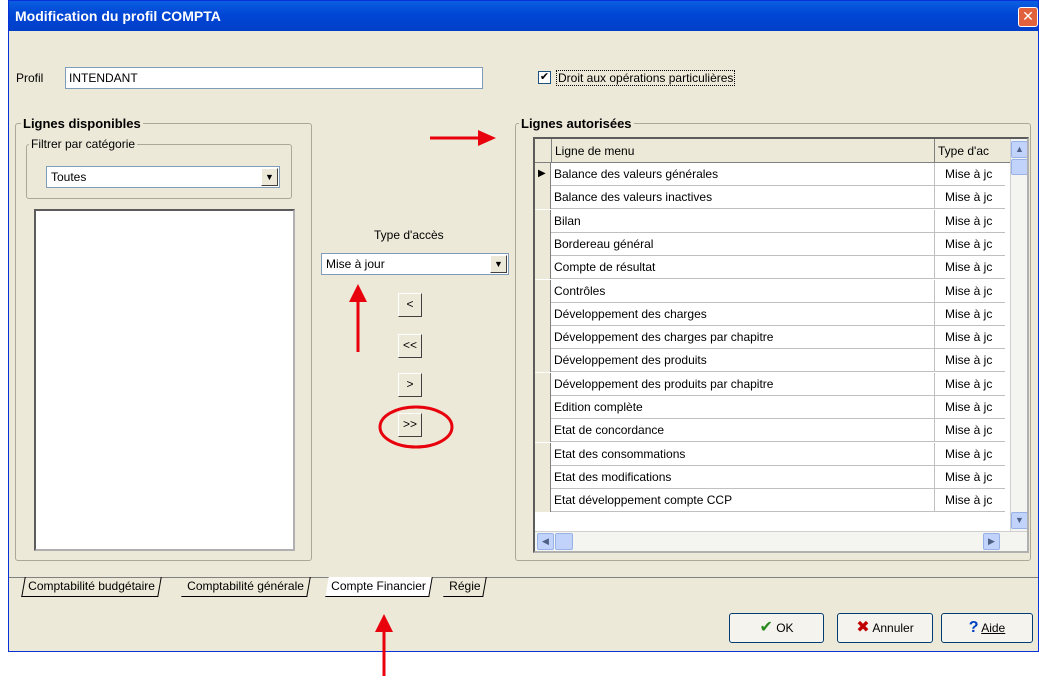 Image resolution: width=1039 pixels, height=686 pixels. I want to click on annotation-overlay, so click(422, 403).